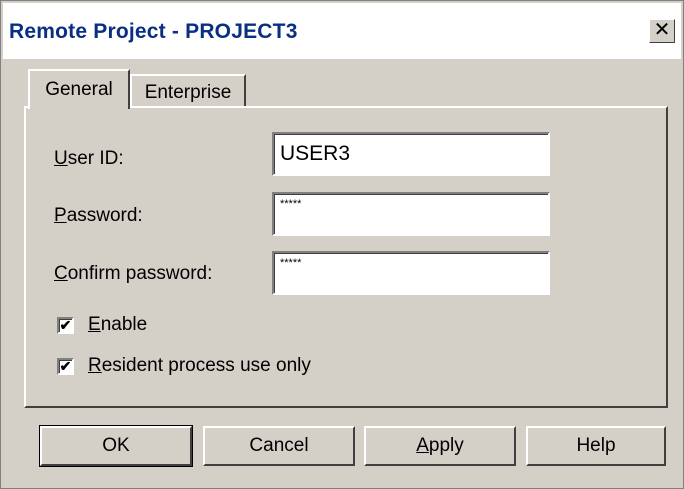 This screenshot has width=684, height=489. I want to click on enable-label: Enable, so click(117, 325).